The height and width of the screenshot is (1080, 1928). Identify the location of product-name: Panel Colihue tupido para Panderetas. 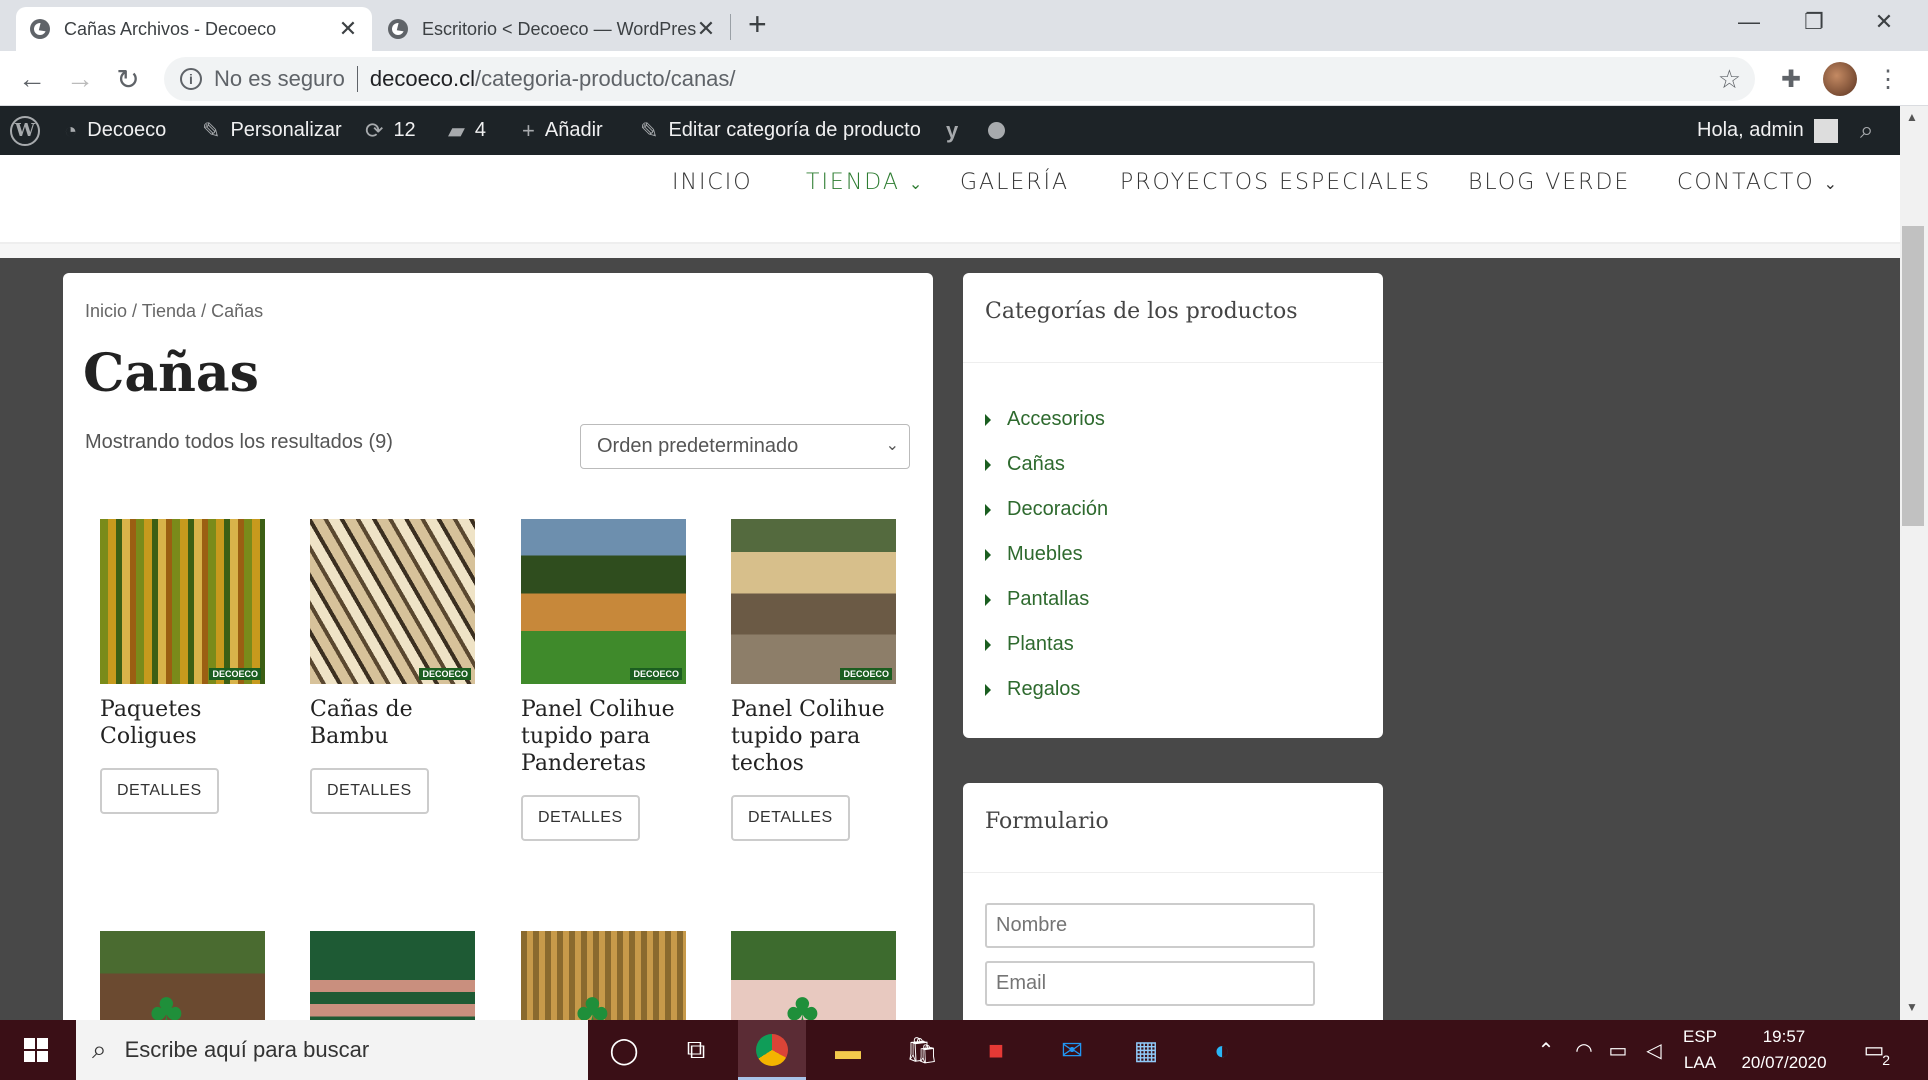
(603, 736).